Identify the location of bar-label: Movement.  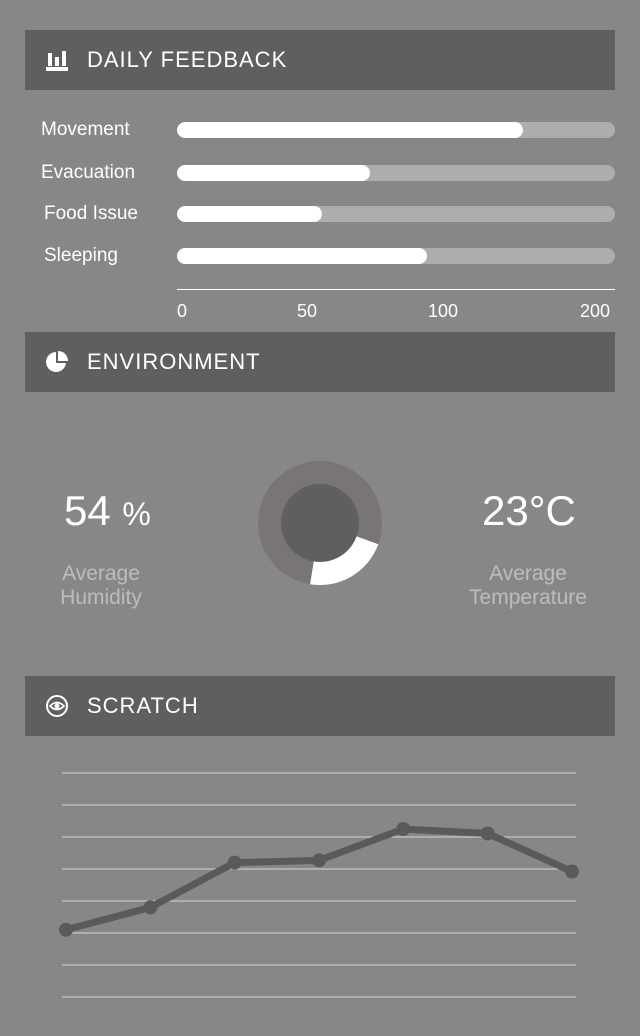
(85, 129).